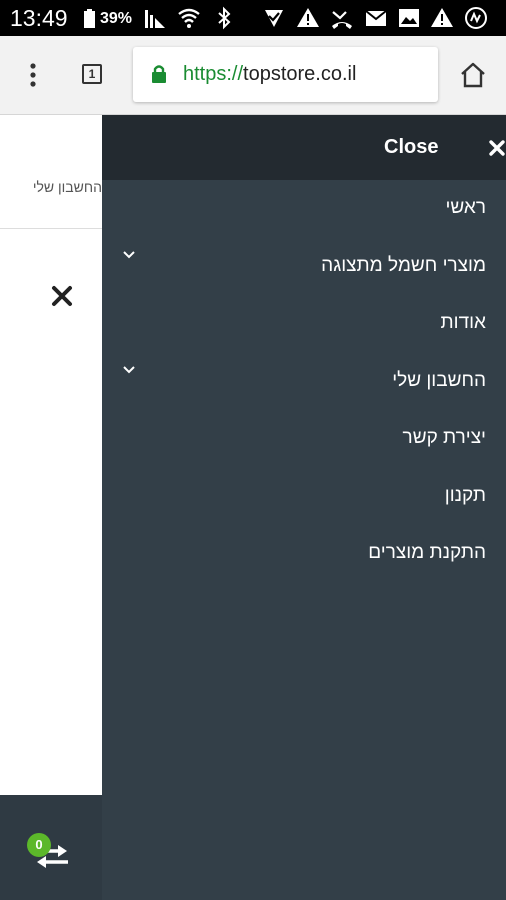 This screenshot has width=506, height=900. What do you see at coordinates (304, 209) in the screenshot?
I see `menu-item-home: ראשי` at bounding box center [304, 209].